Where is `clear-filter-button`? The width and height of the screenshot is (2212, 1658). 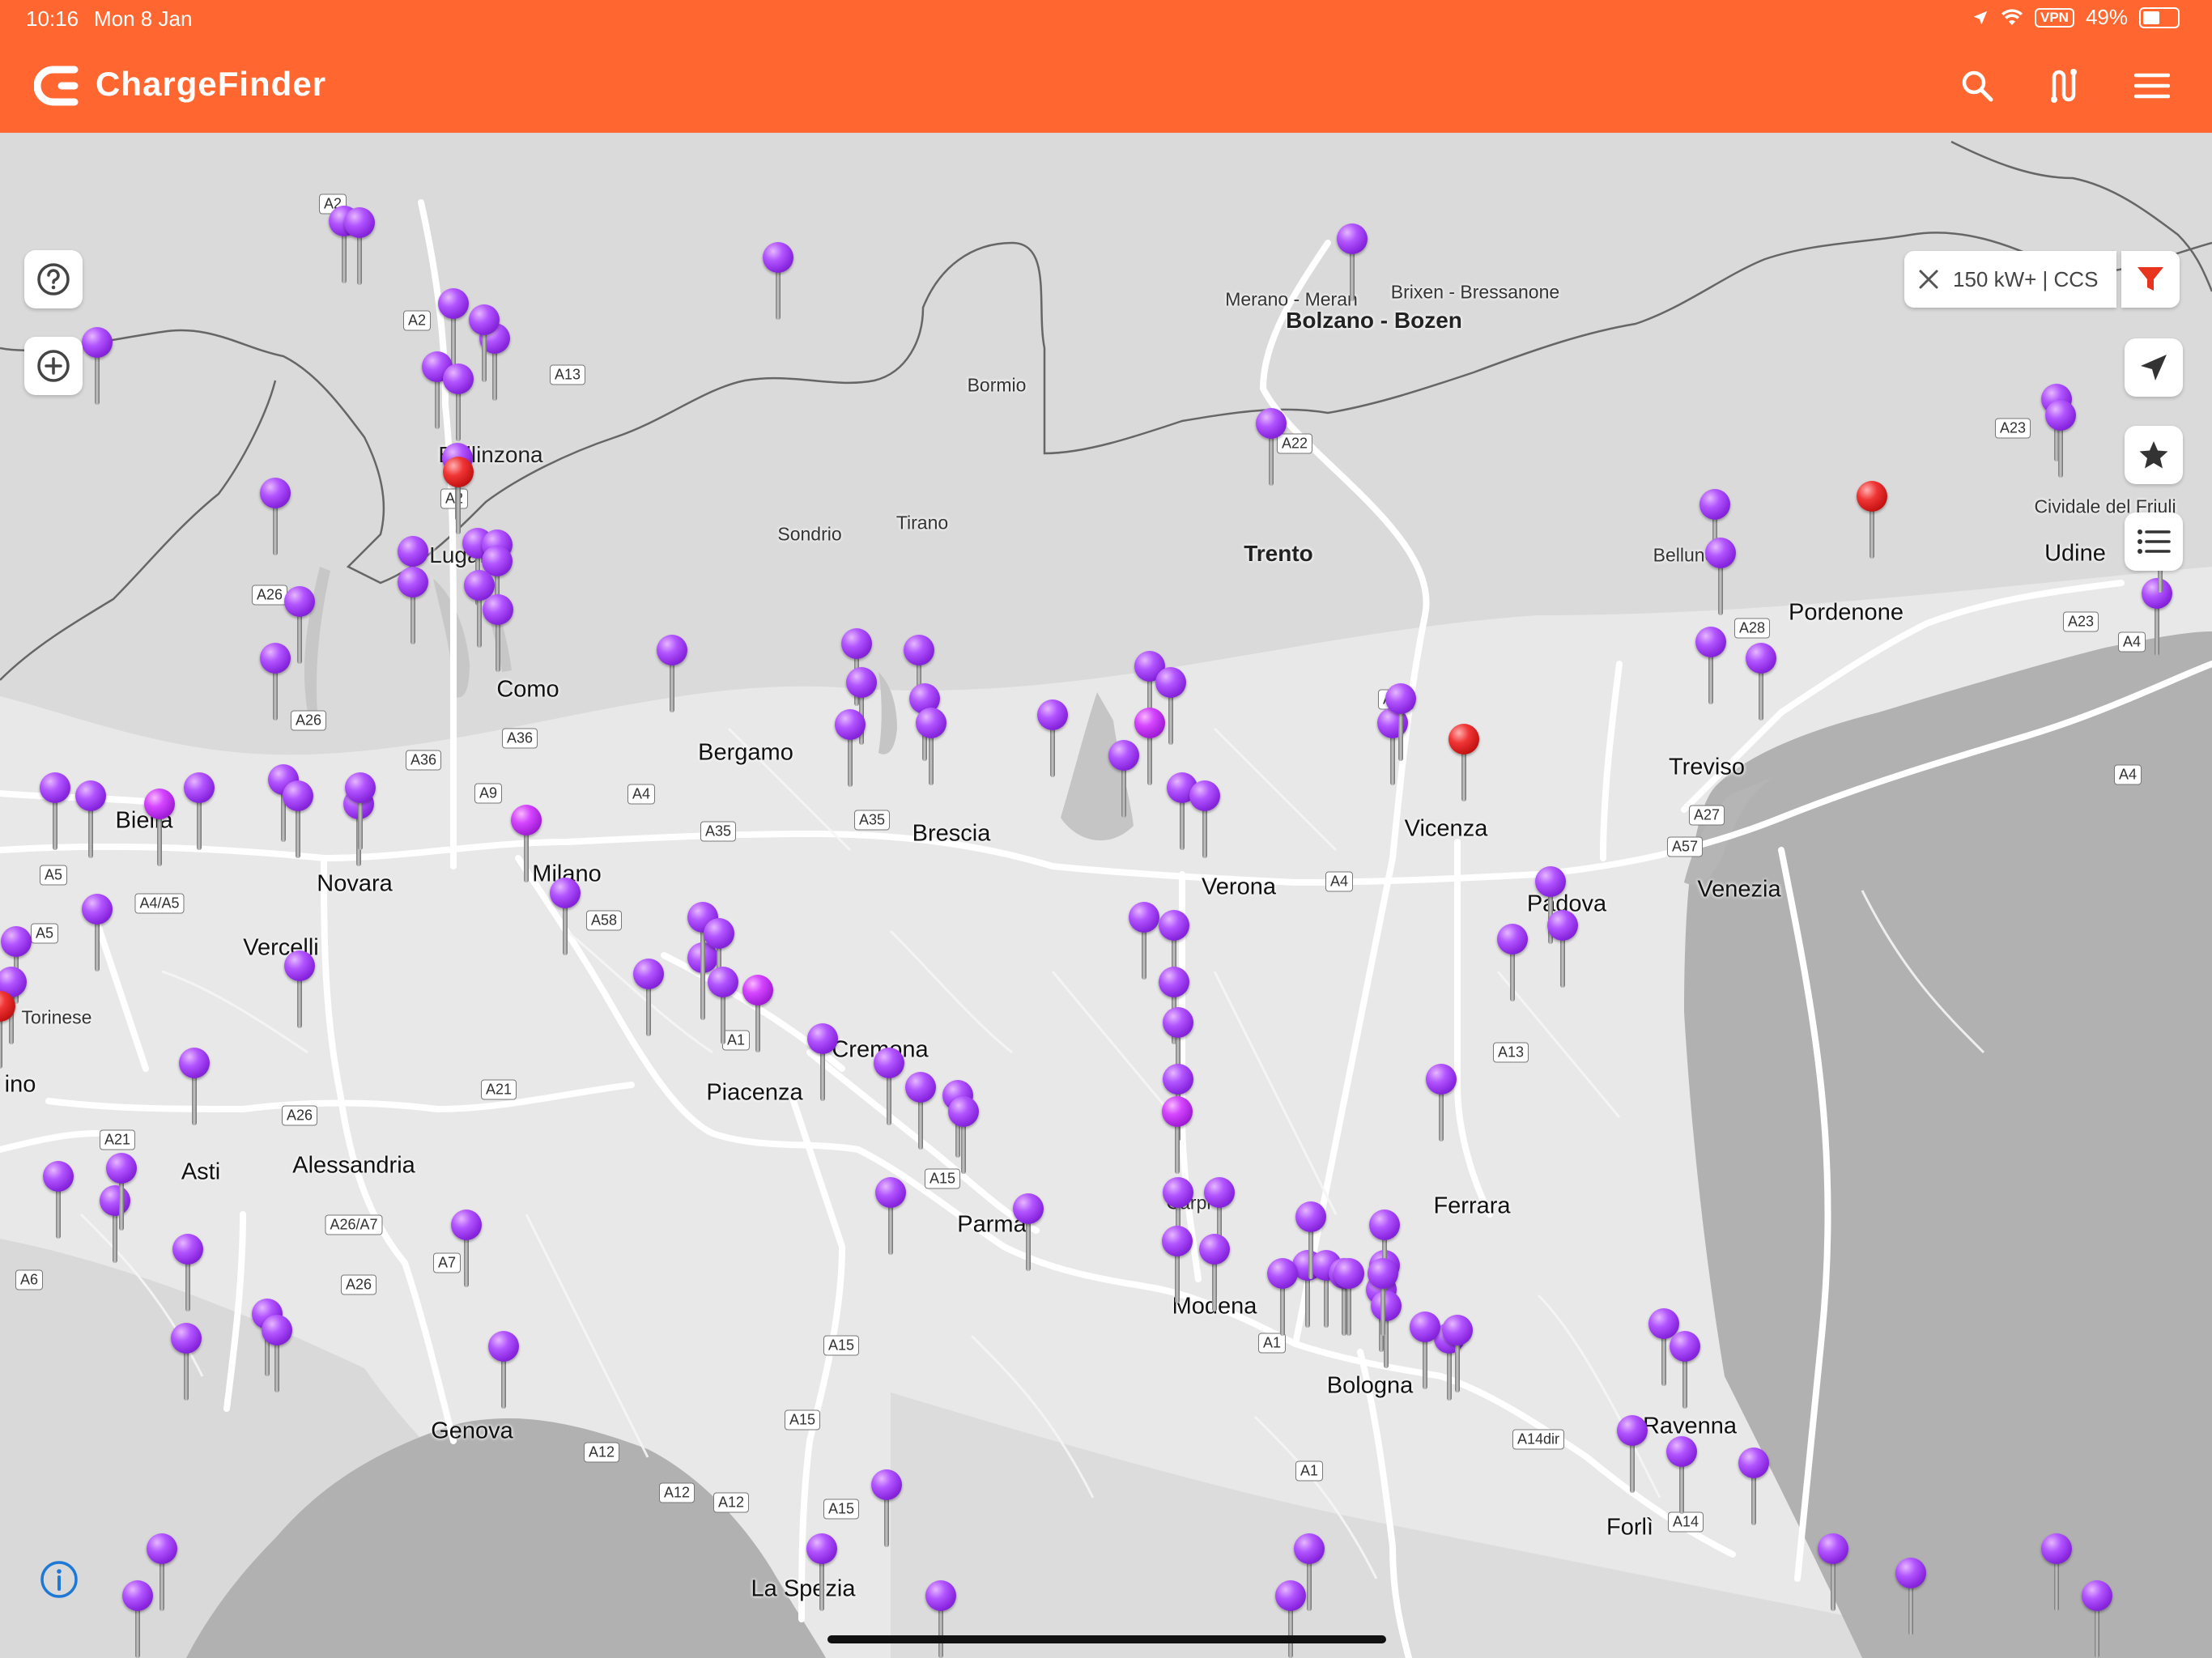 clear-filter-button is located at coordinates (1929, 279).